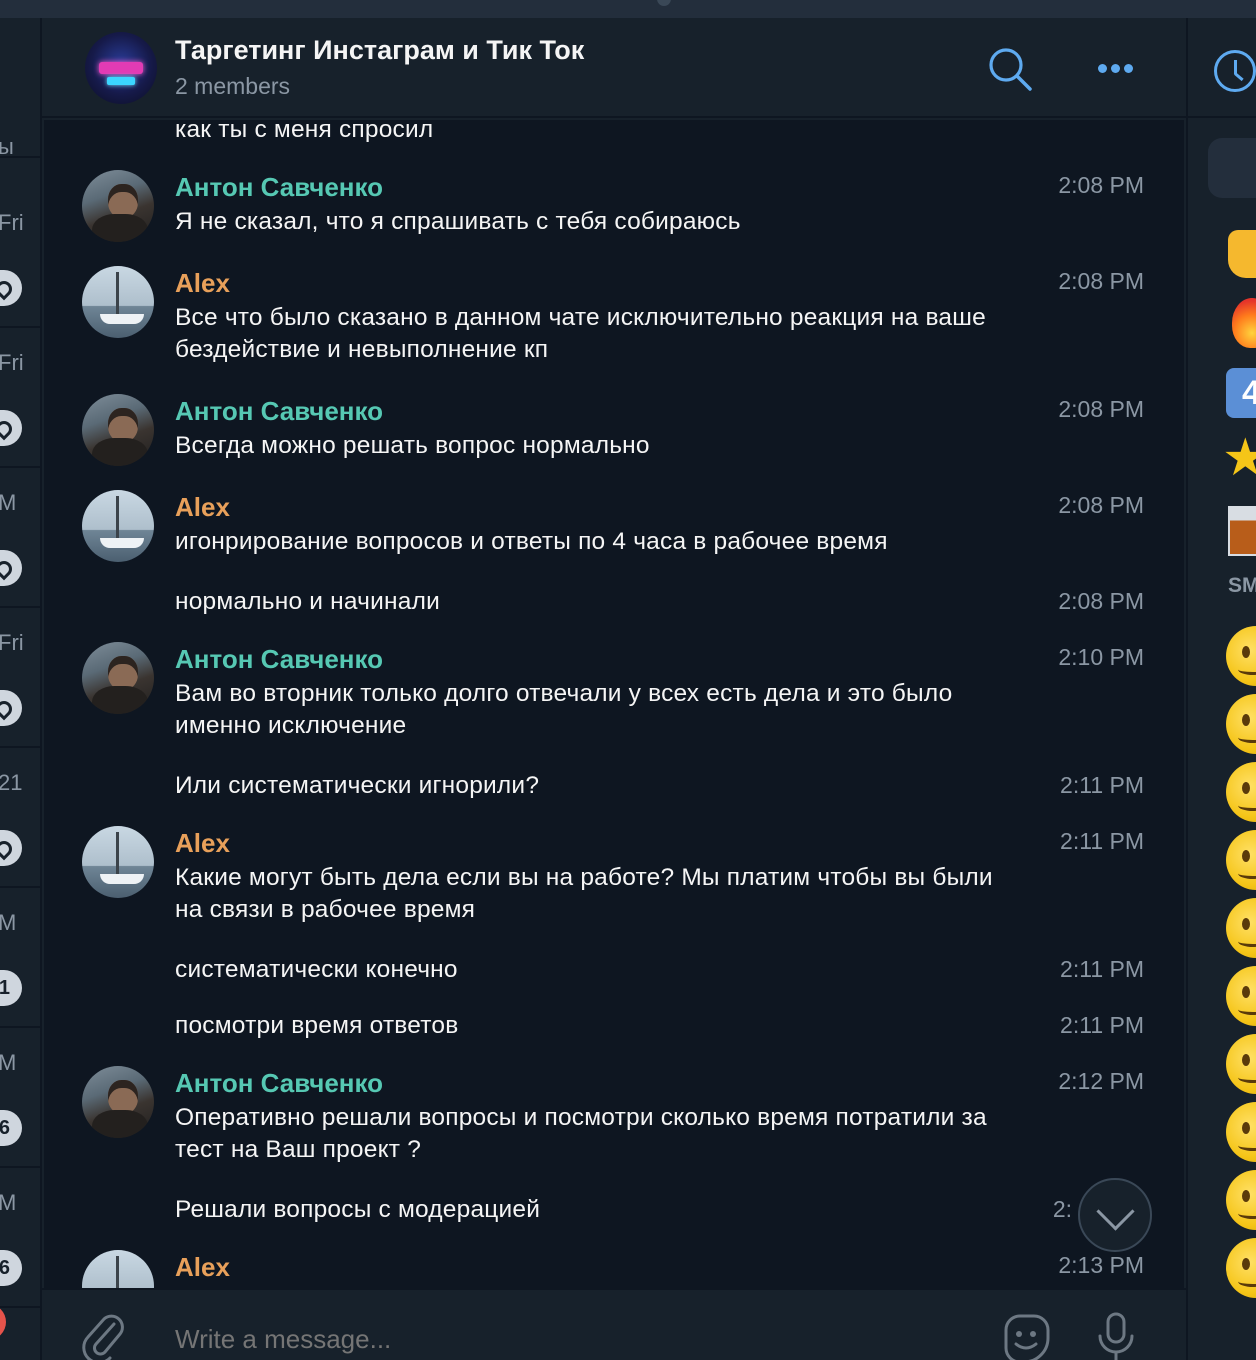 The height and width of the screenshot is (1360, 1256). I want to click on chat-list-sidebar: ы Fri Fri M Fri 21 M 1 M 6 M 6, so click(21, 689).